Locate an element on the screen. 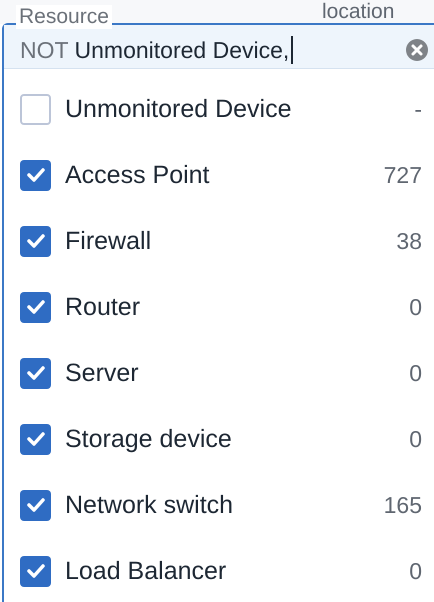  field-value: NOT Unmonitored Device, is located at coordinates (155, 50).